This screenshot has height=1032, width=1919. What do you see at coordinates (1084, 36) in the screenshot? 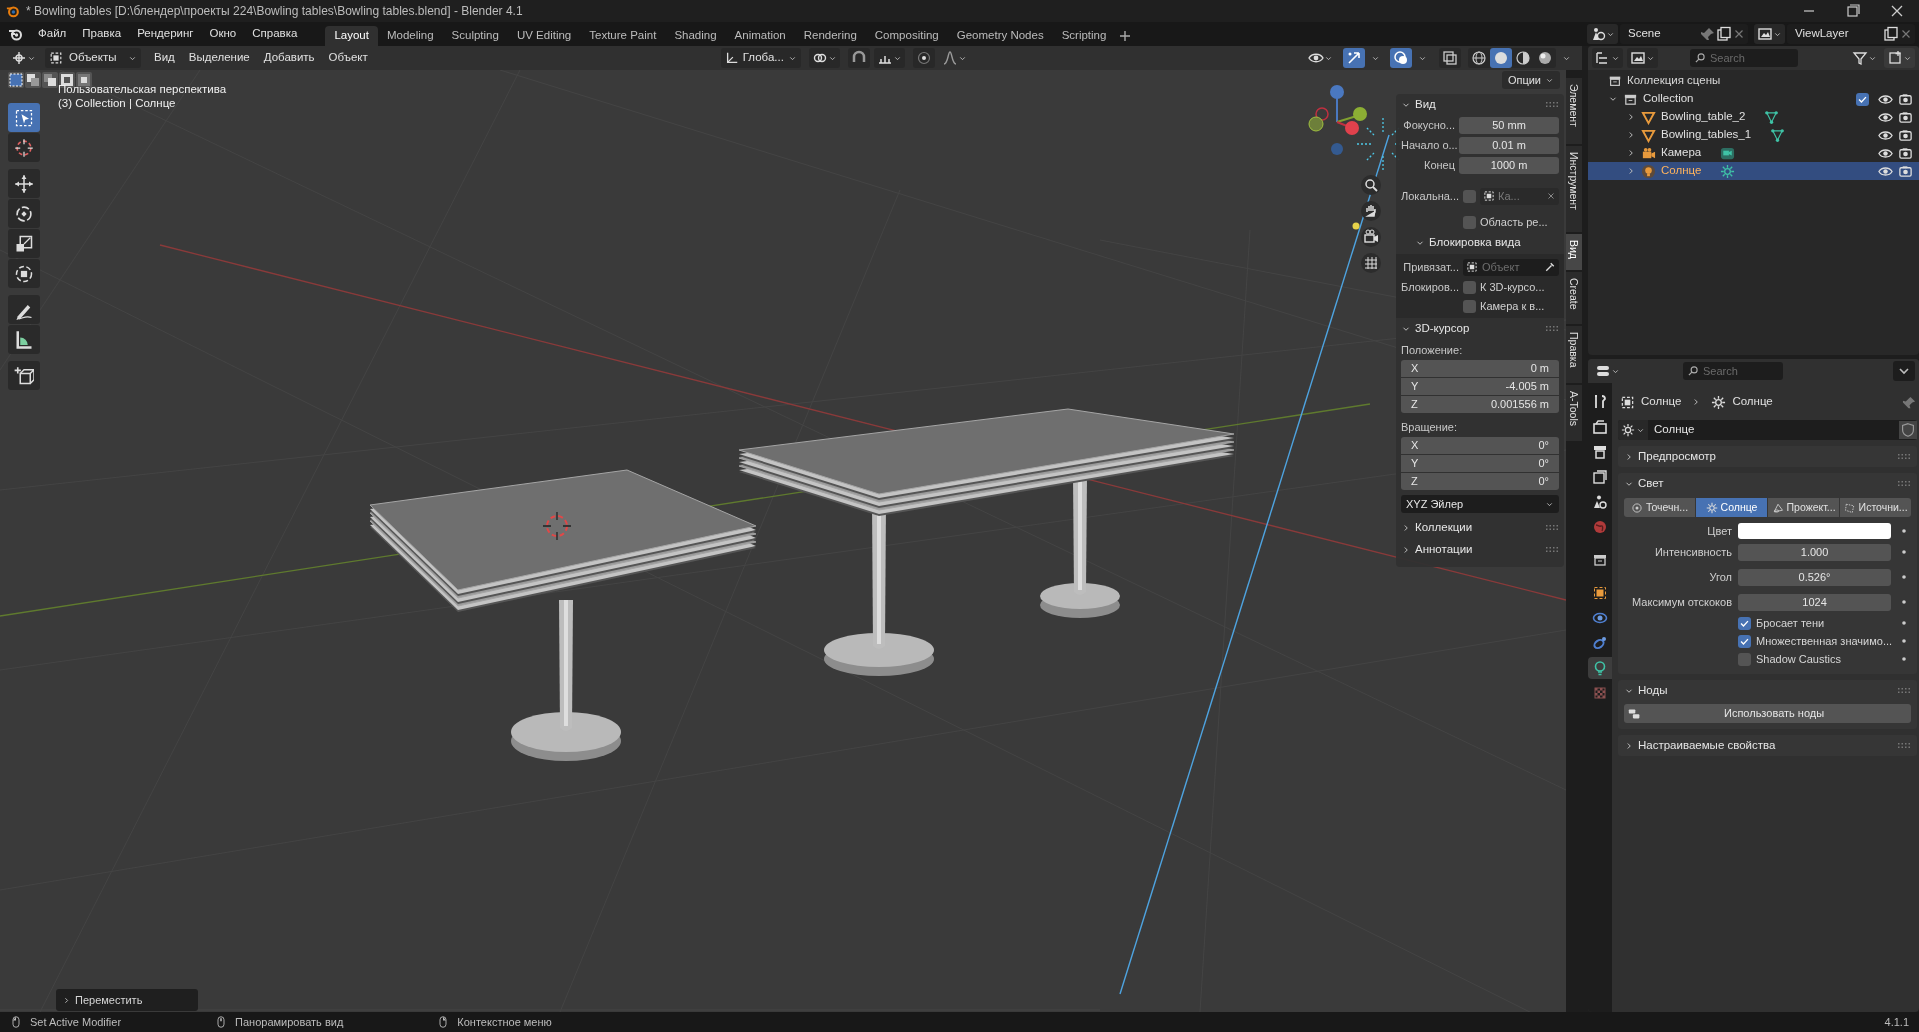
I see `workspace-tab: Scripting` at bounding box center [1084, 36].